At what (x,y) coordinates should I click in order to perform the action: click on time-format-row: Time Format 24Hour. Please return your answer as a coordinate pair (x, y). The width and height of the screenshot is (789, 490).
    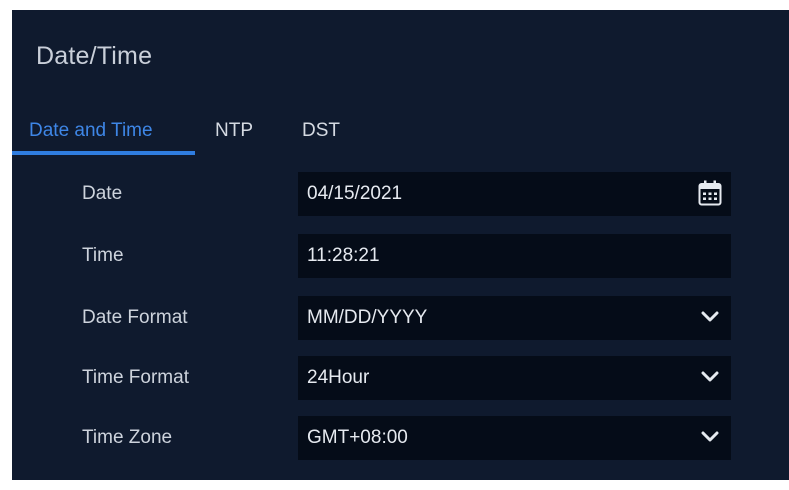
    Looking at the image, I should click on (400, 378).